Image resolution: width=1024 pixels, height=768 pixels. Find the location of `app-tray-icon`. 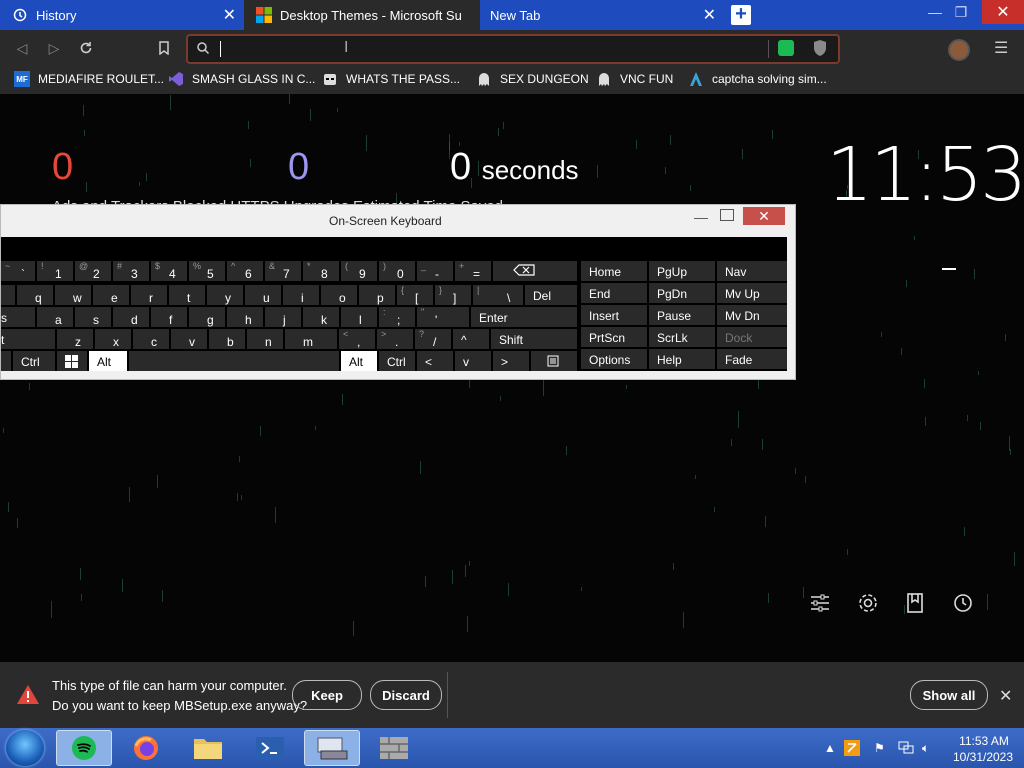

app-tray-icon is located at coordinates (852, 749).